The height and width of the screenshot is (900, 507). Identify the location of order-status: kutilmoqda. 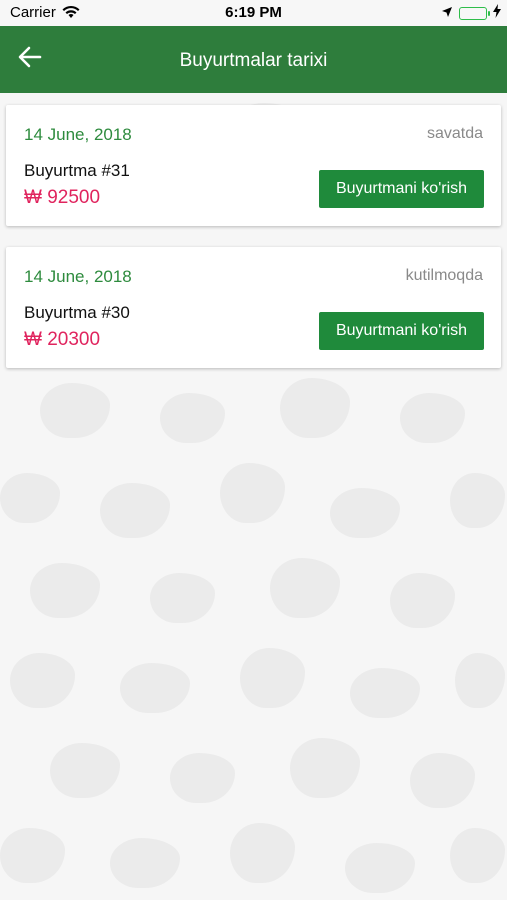
(444, 275).